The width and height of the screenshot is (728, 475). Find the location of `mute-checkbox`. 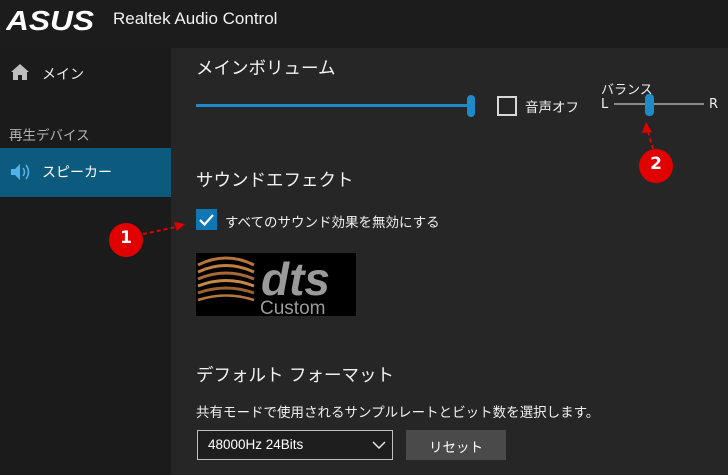

mute-checkbox is located at coordinates (507, 106).